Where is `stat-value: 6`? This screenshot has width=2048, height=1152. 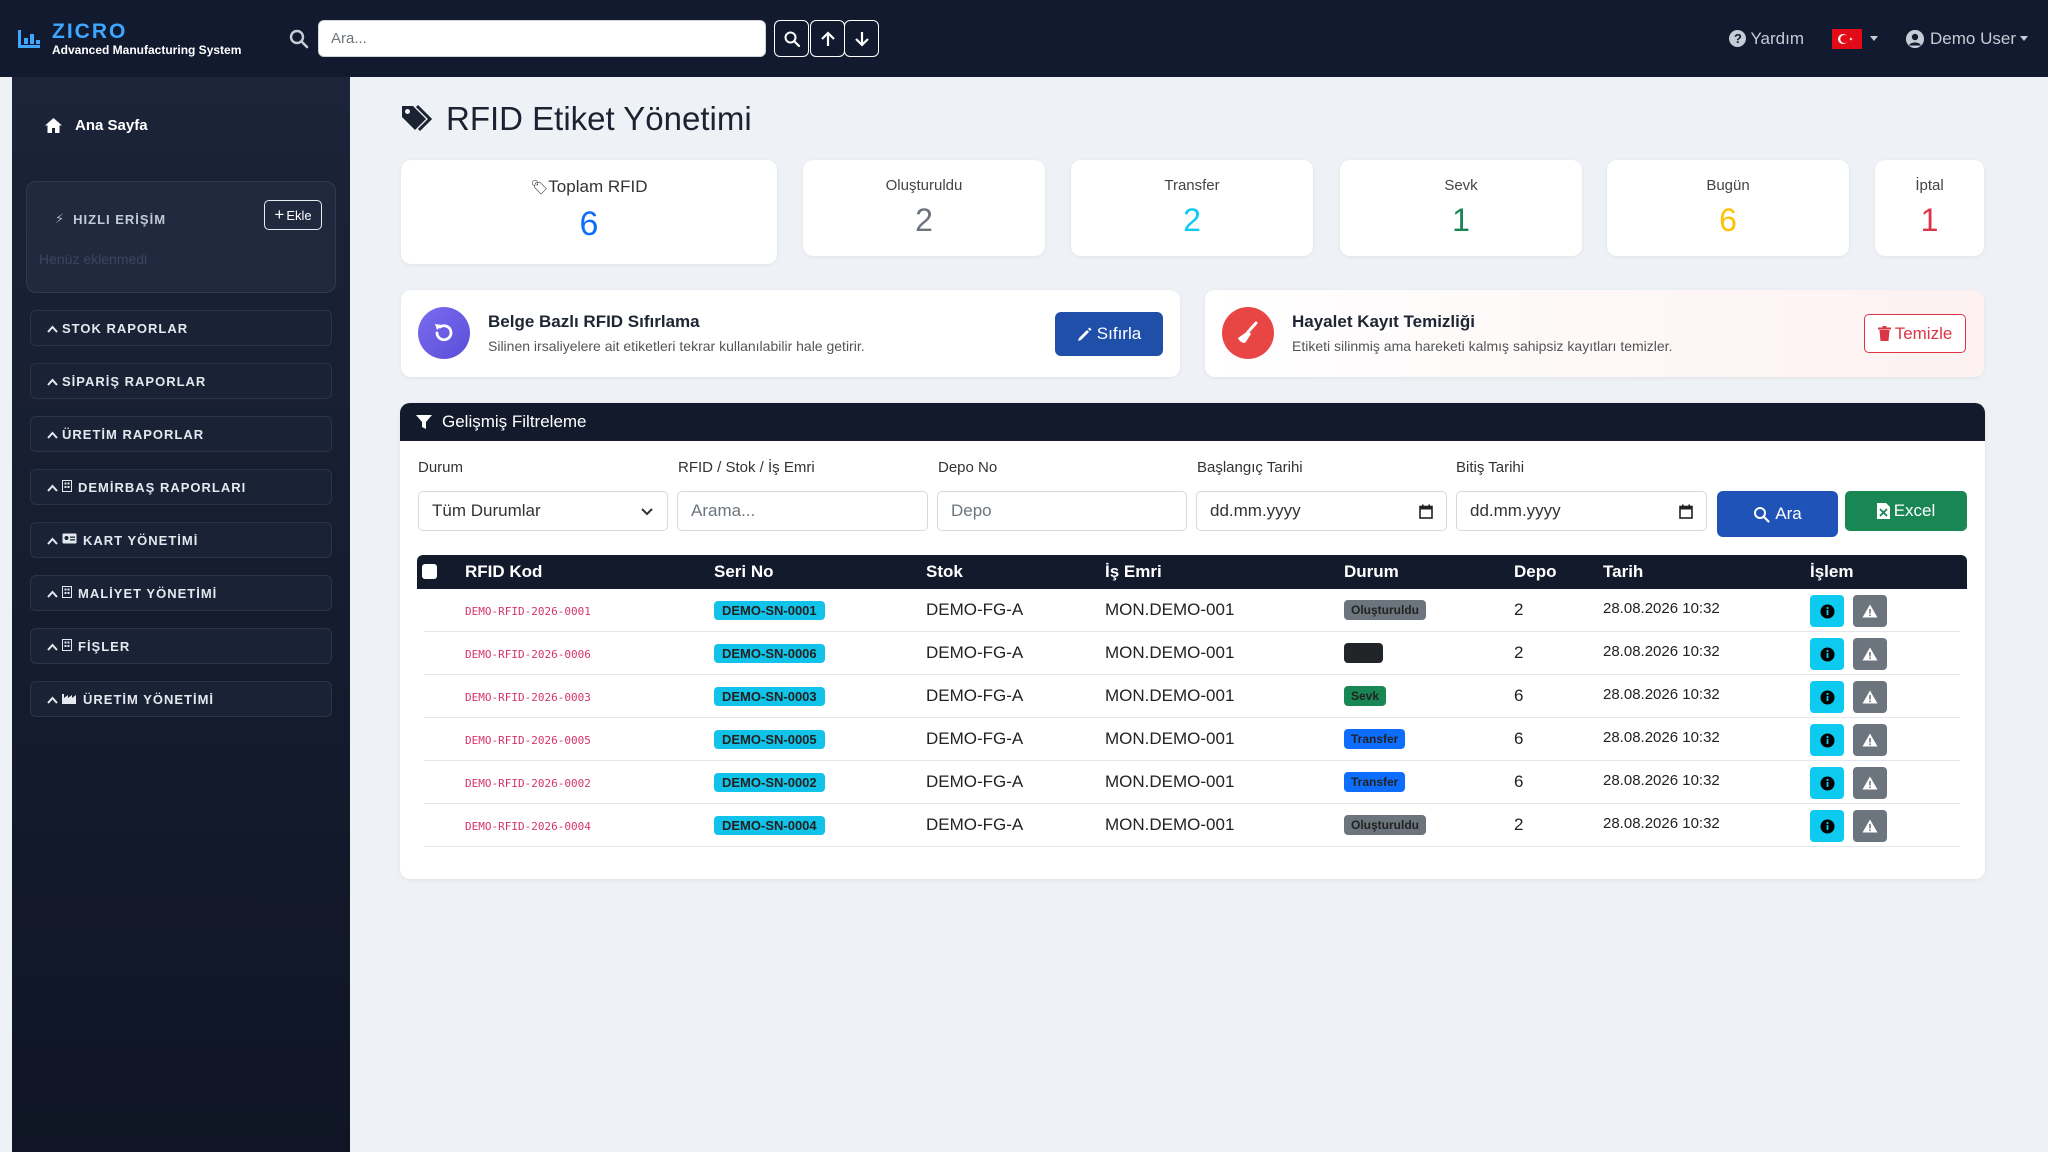
stat-value: 6 is located at coordinates (1728, 220).